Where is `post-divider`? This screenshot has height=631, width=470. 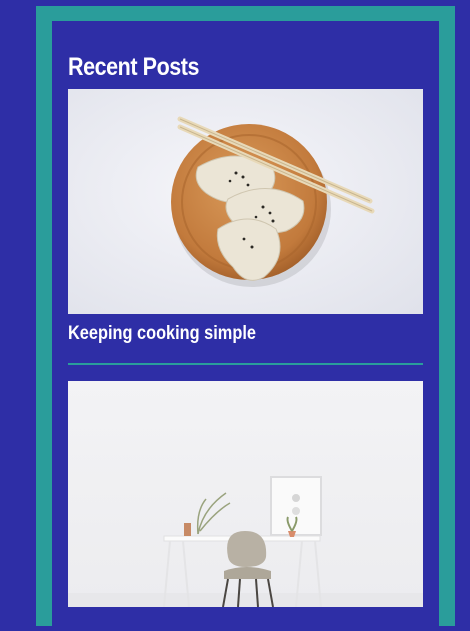 post-divider is located at coordinates (245, 364).